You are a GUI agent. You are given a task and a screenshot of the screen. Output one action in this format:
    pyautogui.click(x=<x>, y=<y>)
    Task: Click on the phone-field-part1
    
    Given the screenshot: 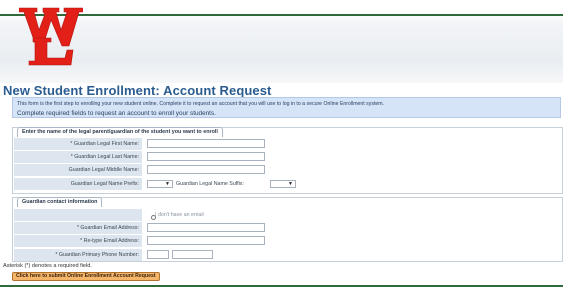 What is the action you would take?
    pyautogui.click(x=158, y=254)
    